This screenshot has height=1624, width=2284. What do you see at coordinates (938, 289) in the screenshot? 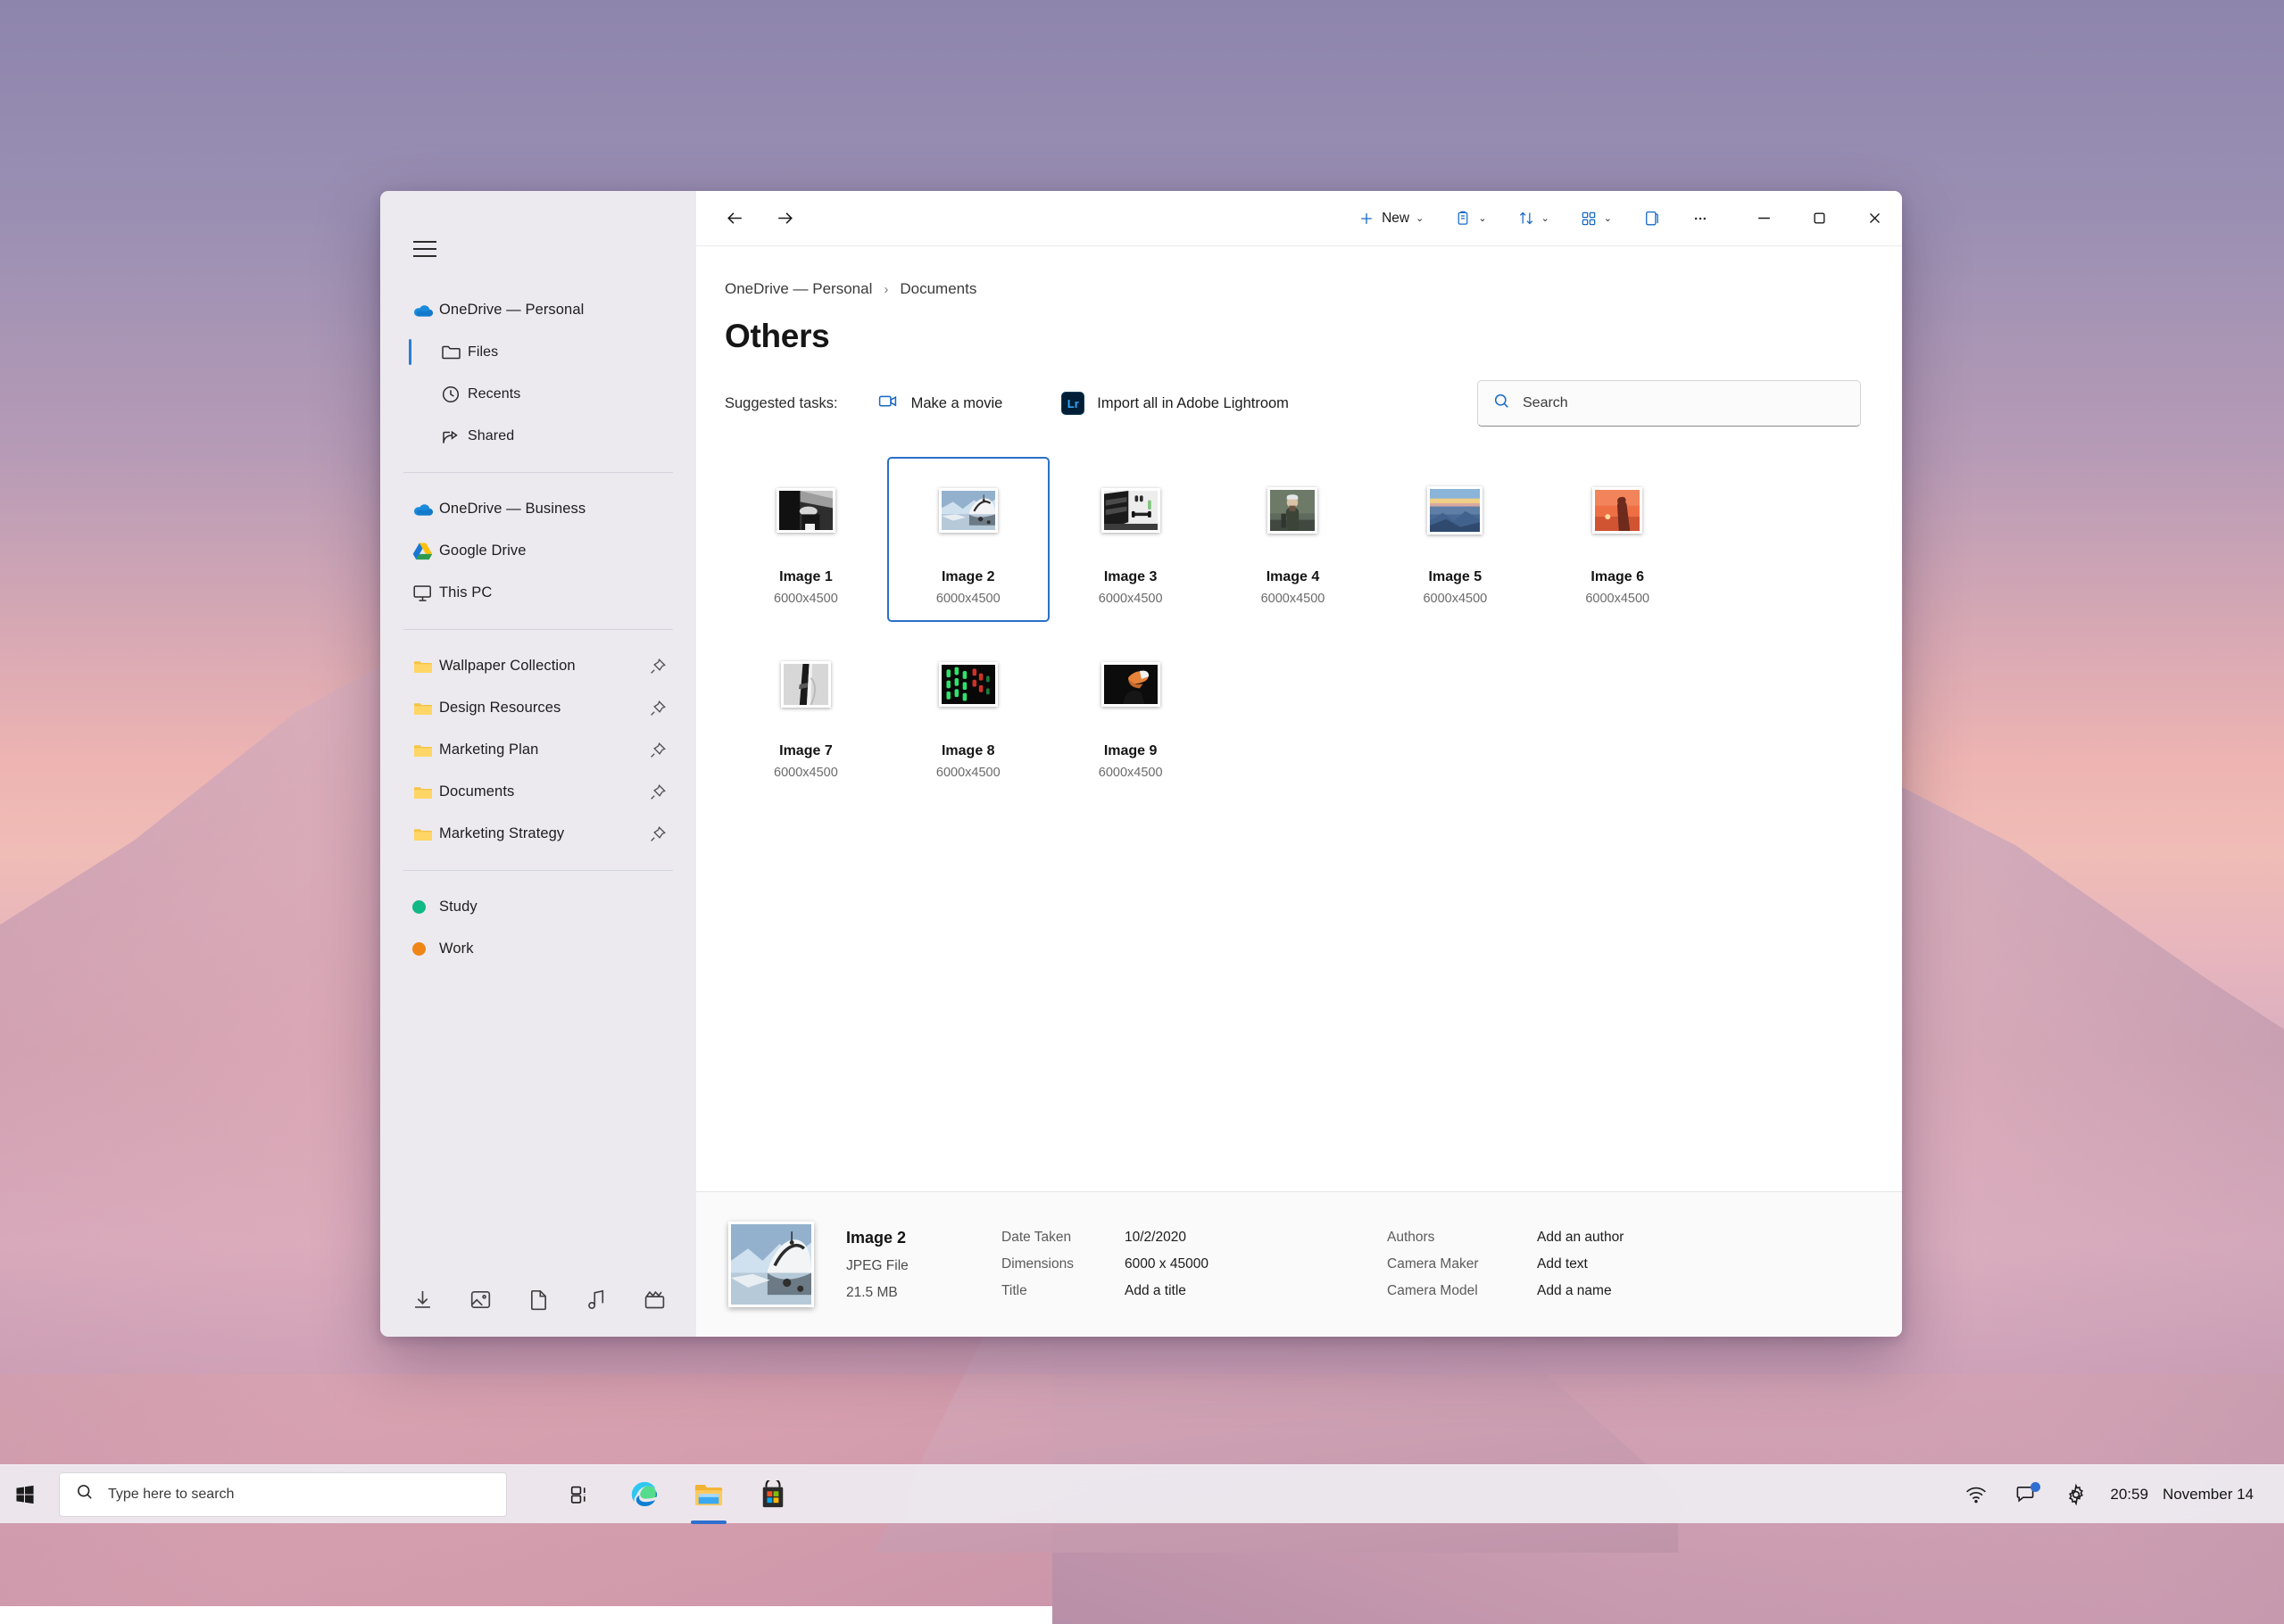
I see `breadcrumb-current: Documents` at bounding box center [938, 289].